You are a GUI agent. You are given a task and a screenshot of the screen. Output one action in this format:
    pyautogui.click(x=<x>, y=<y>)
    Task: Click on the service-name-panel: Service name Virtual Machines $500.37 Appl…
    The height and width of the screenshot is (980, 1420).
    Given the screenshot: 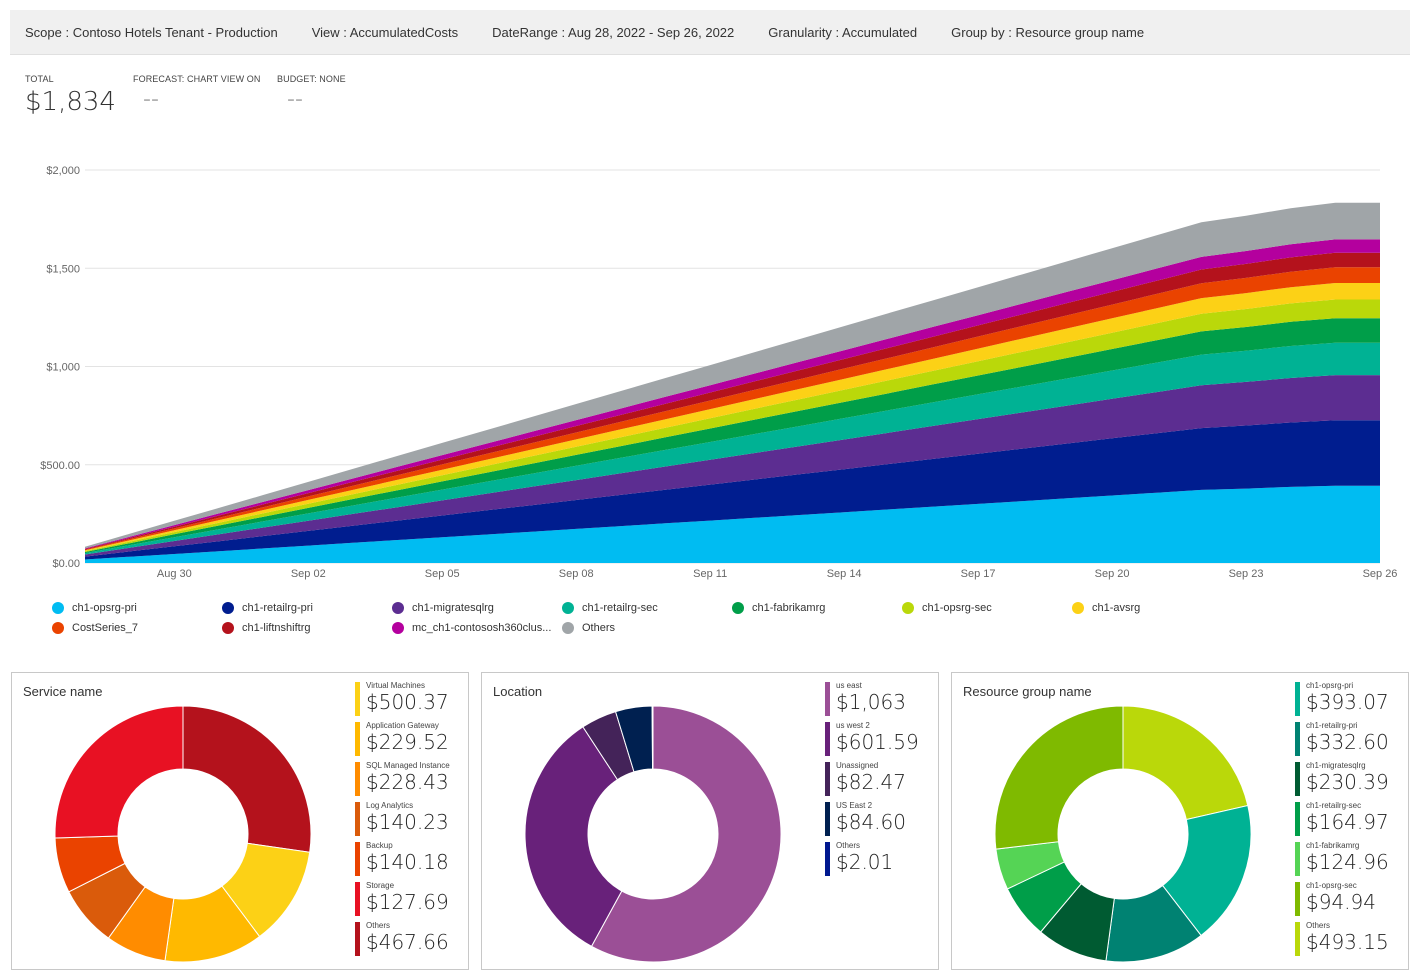 What is the action you would take?
    pyautogui.click(x=240, y=821)
    